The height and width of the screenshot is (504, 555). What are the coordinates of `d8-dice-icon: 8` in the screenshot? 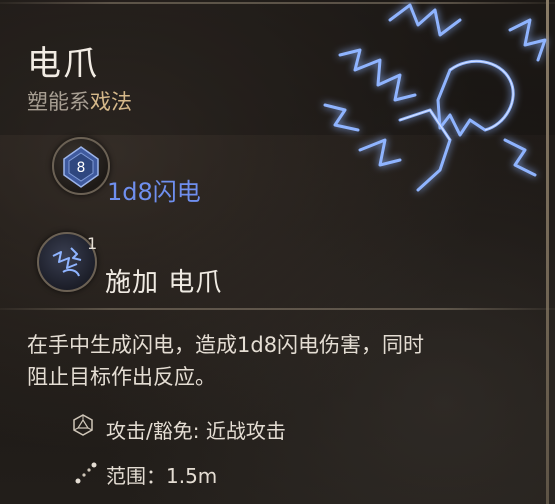 It's located at (81, 166).